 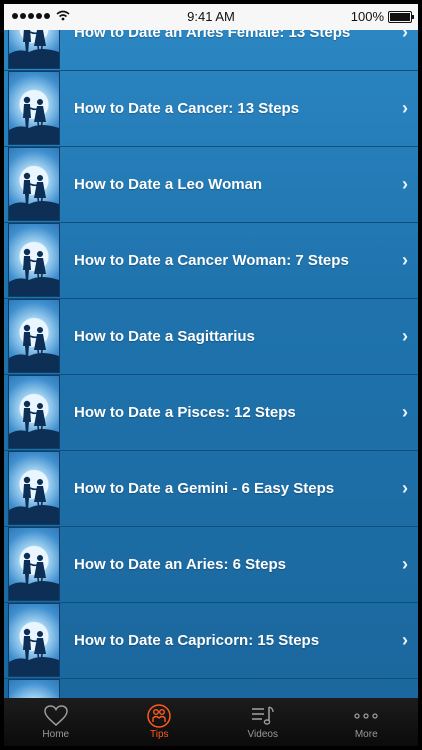 What do you see at coordinates (159, 716) in the screenshot?
I see `couple-icon` at bounding box center [159, 716].